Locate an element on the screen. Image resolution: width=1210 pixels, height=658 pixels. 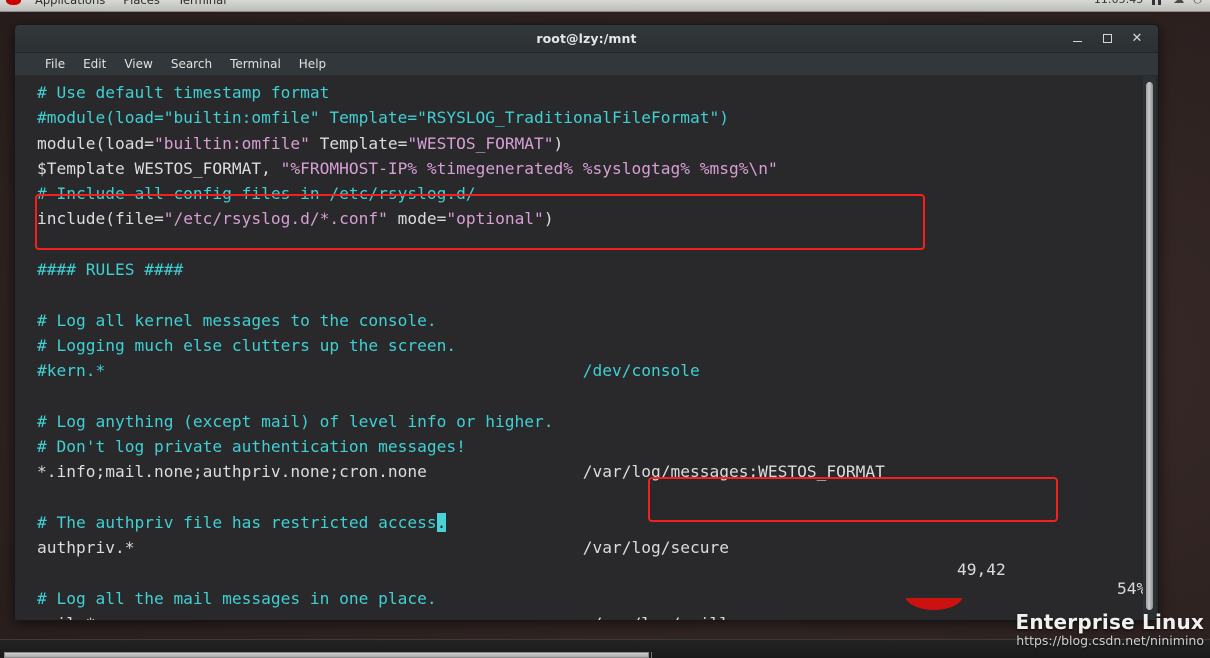
vim-status-line: 49,42 54% is located at coordinates (591, 579).